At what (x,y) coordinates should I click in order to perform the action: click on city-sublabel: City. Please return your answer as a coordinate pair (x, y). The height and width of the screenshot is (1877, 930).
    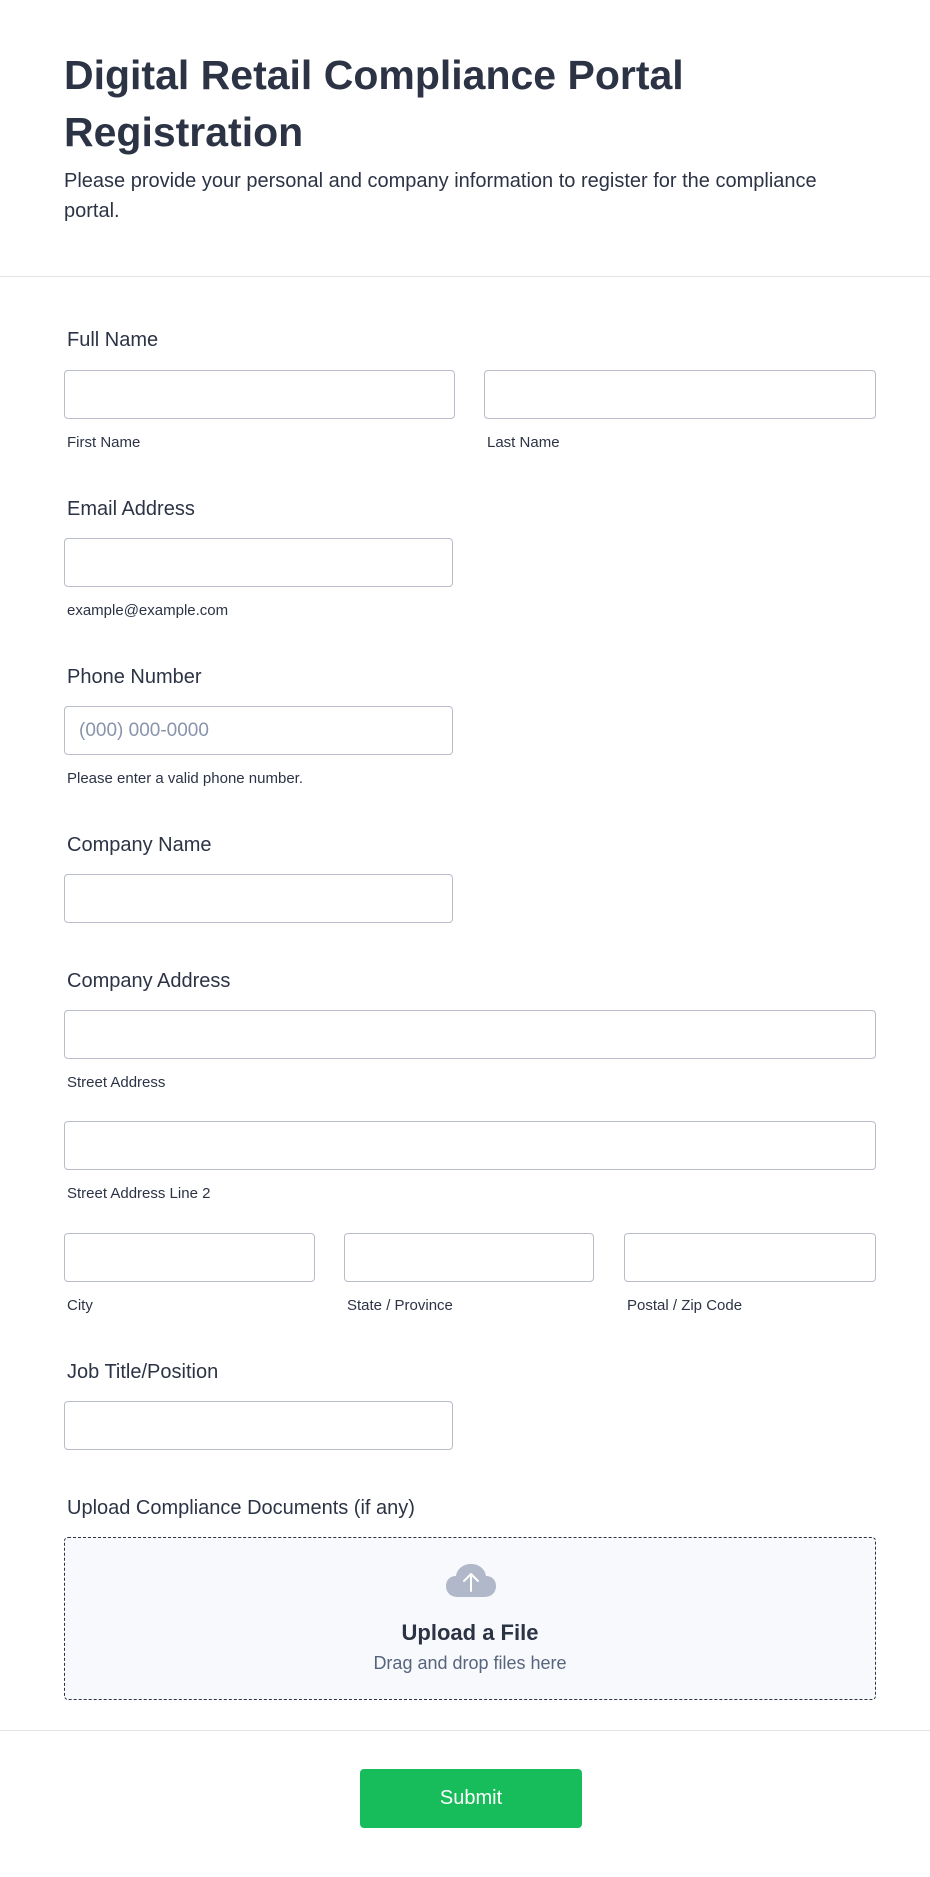
    Looking at the image, I should click on (80, 1305).